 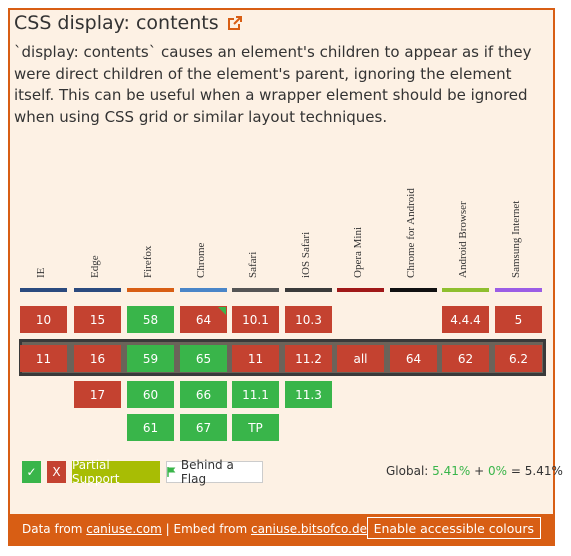 I want to click on version-cell: 11.3, so click(x=308, y=394).